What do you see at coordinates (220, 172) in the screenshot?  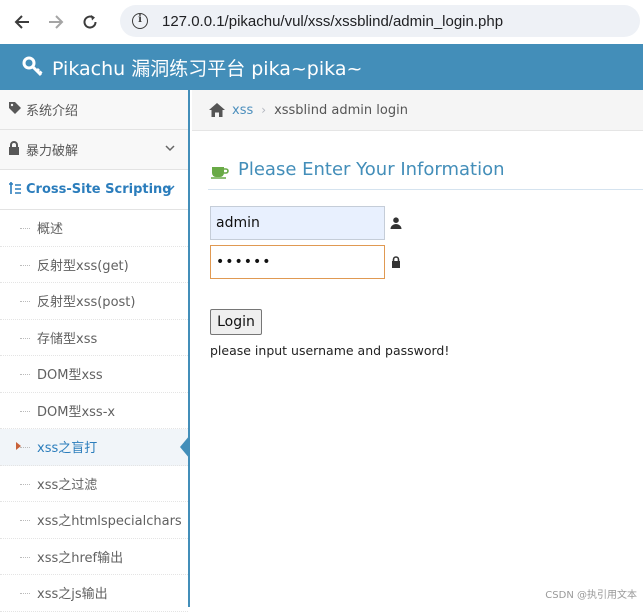 I see `coffee-cup-icon` at bounding box center [220, 172].